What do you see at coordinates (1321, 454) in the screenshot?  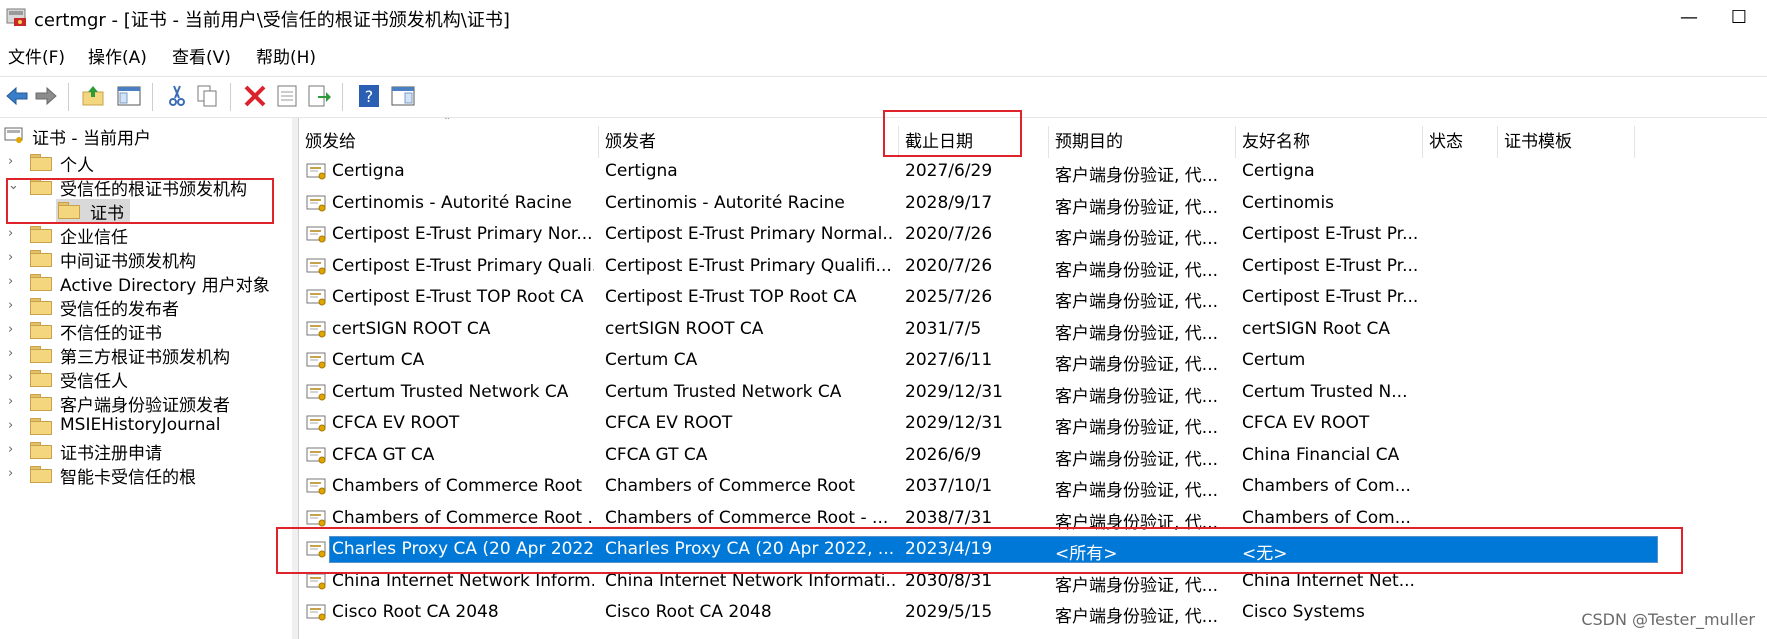 I see `cell-friendly-name: China Financial CA` at bounding box center [1321, 454].